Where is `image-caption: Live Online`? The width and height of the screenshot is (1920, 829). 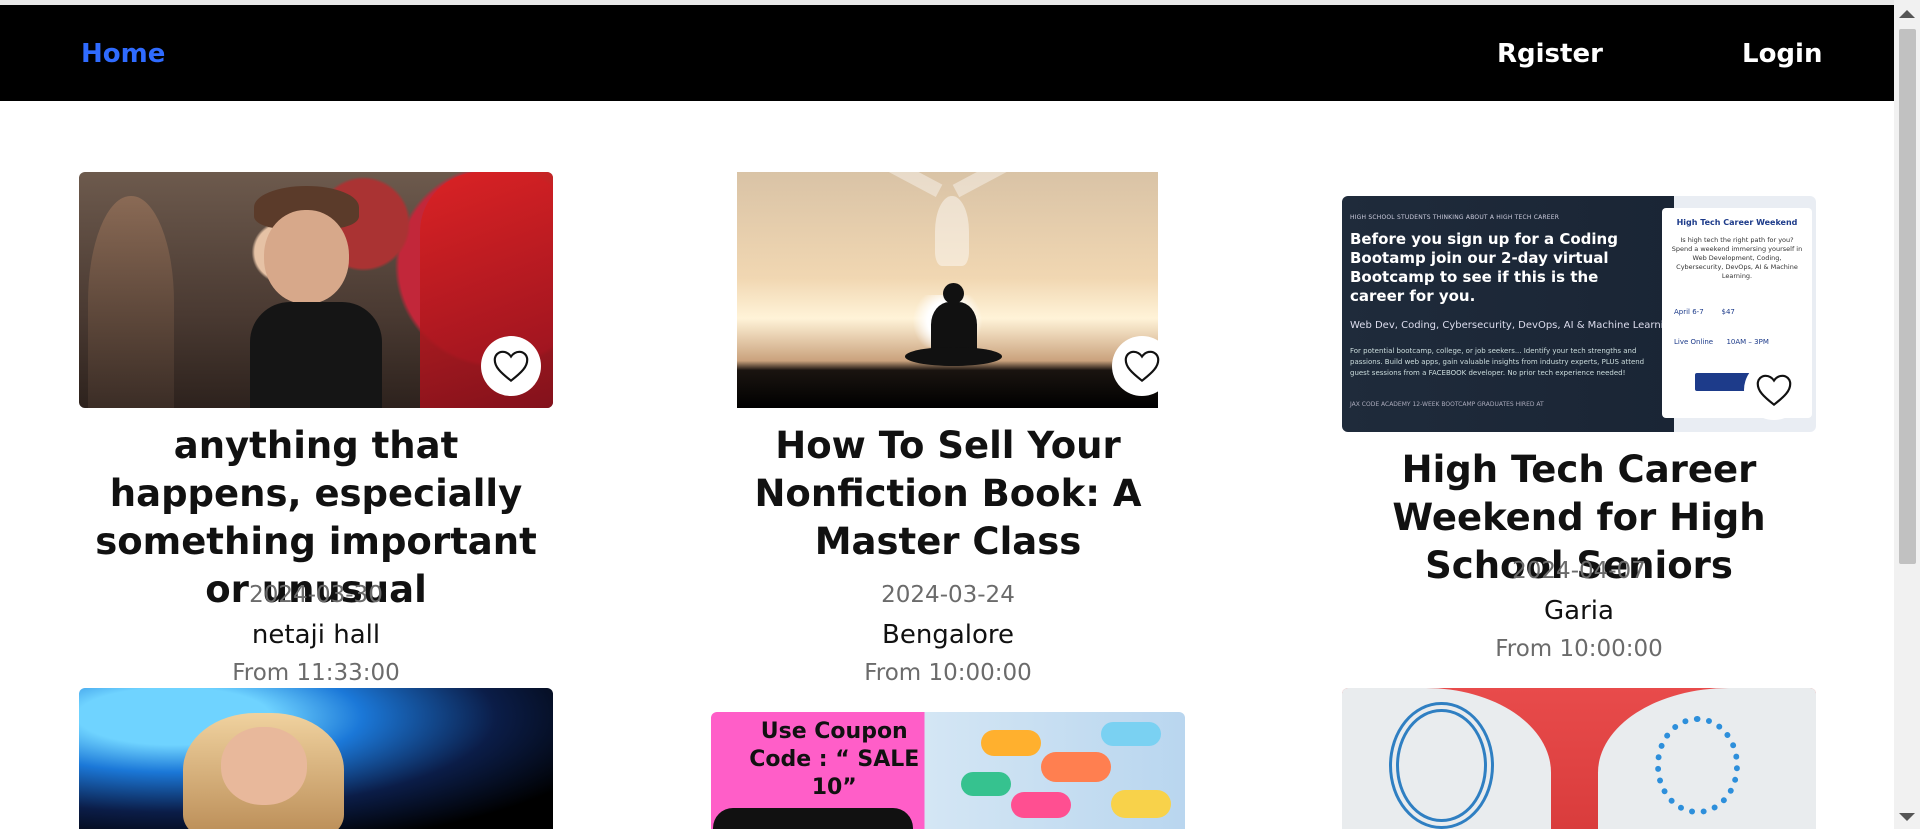
image-caption: Live Online is located at coordinates (1694, 342).